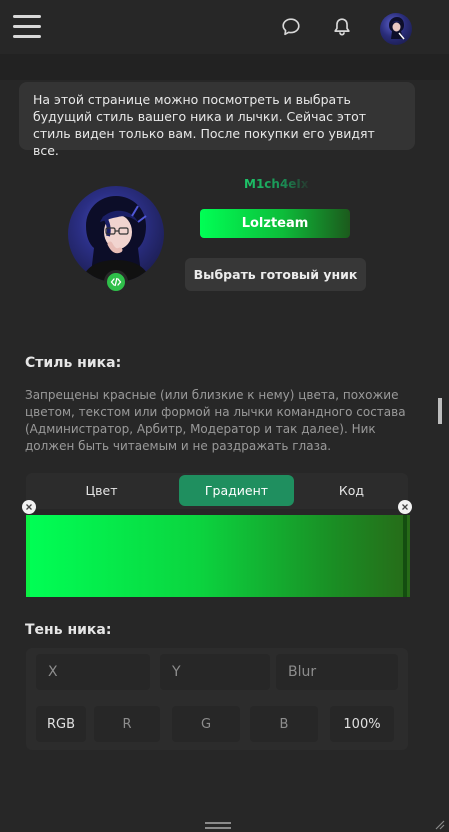  Describe the element at coordinates (27, 27) in the screenshot. I see `hamburger-menu-icon` at that location.